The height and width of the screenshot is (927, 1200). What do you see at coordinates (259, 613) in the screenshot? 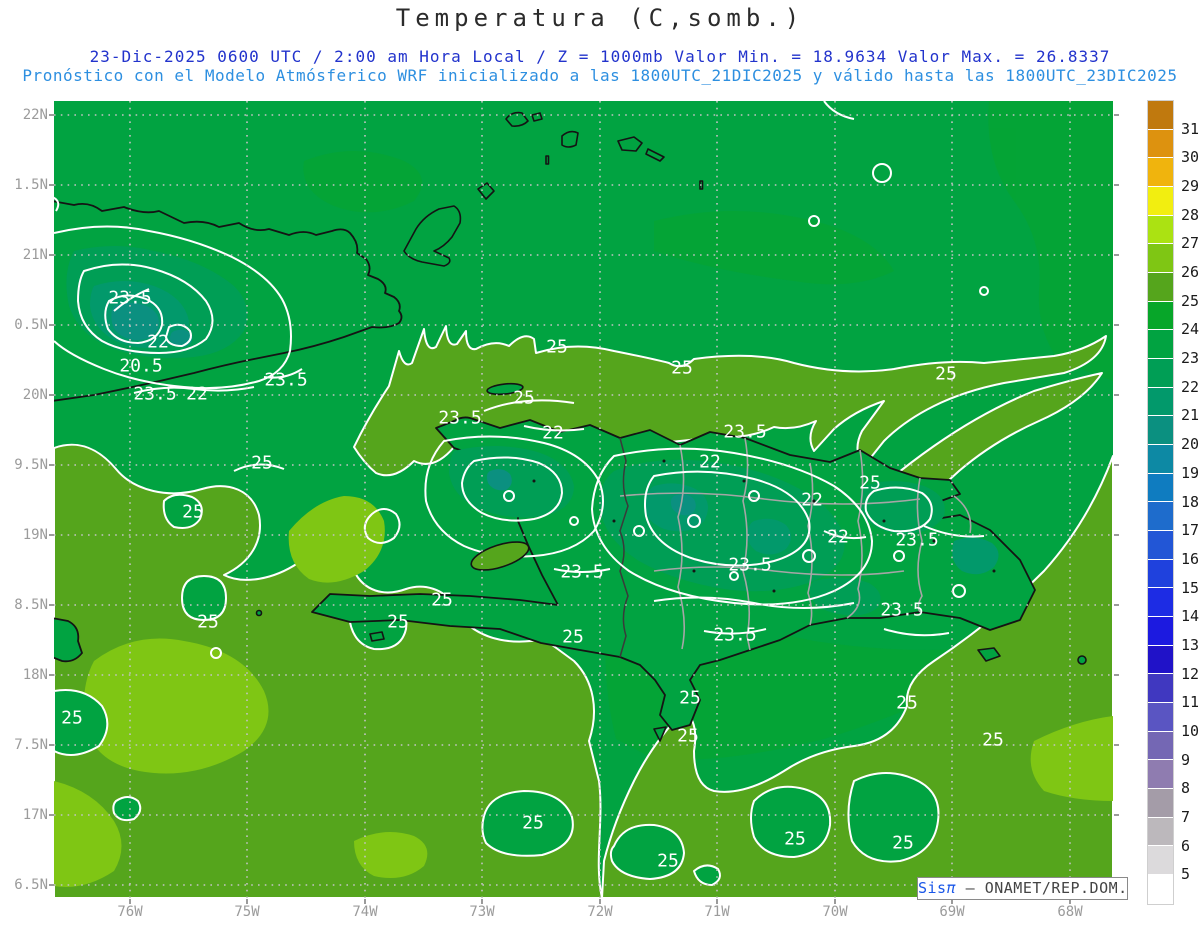
I see `navassa-island` at bounding box center [259, 613].